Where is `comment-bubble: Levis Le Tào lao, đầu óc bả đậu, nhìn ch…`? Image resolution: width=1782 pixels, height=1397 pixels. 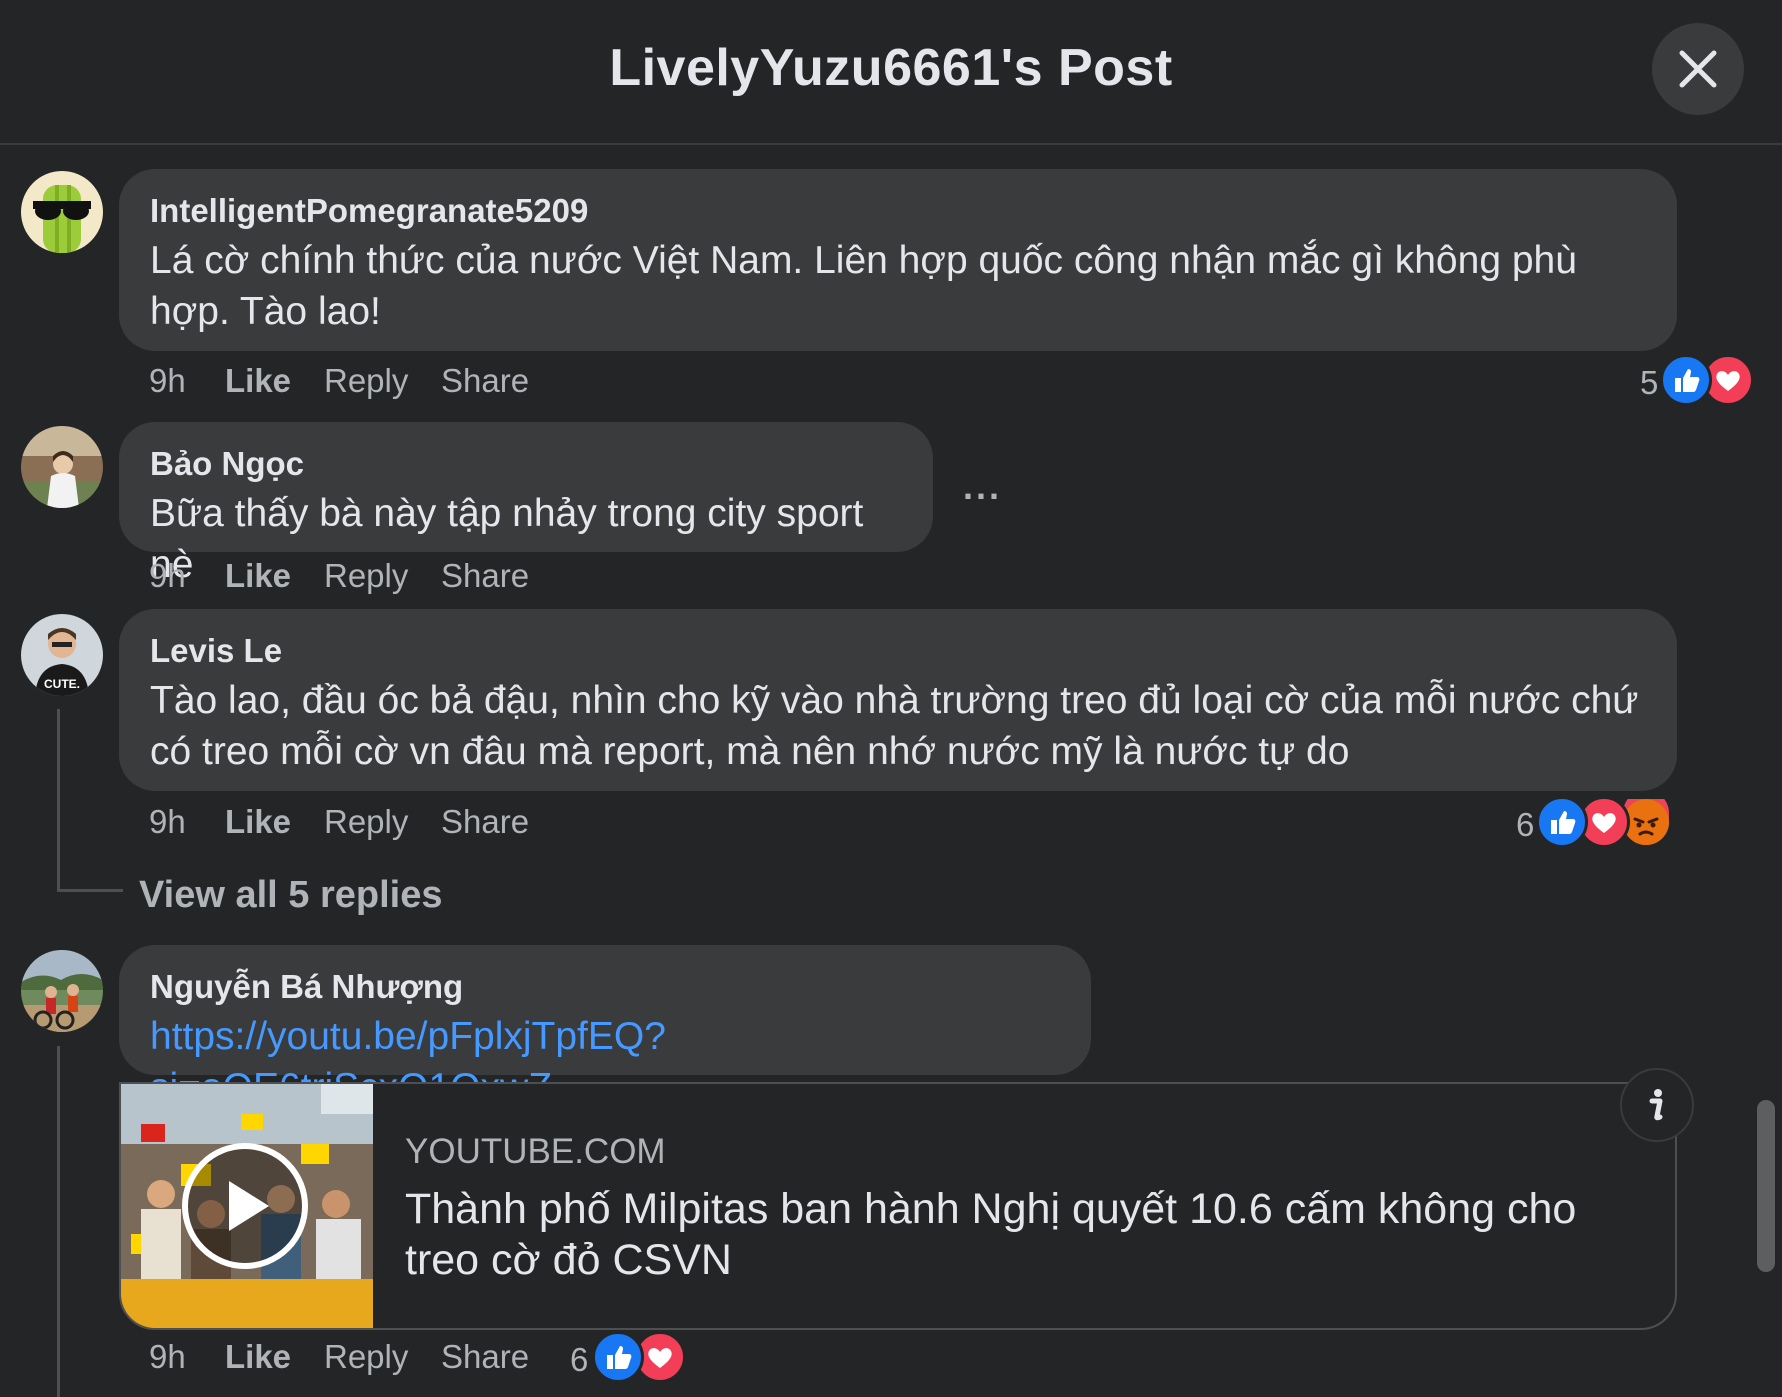 comment-bubble: Levis Le Tào lao, đầu óc bả đậu, nhìn ch… is located at coordinates (898, 700).